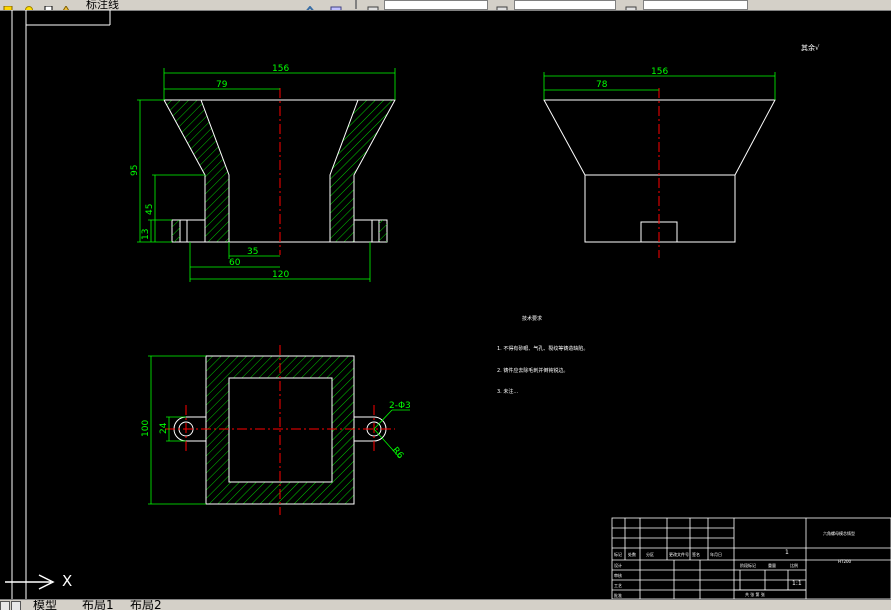 Image resolution: width=891 pixels, height=610 pixels. Describe the element at coordinates (532, 370) in the screenshot. I see `tech-item: 2. 铸件应去除毛刺并倒钝锐边。` at that location.